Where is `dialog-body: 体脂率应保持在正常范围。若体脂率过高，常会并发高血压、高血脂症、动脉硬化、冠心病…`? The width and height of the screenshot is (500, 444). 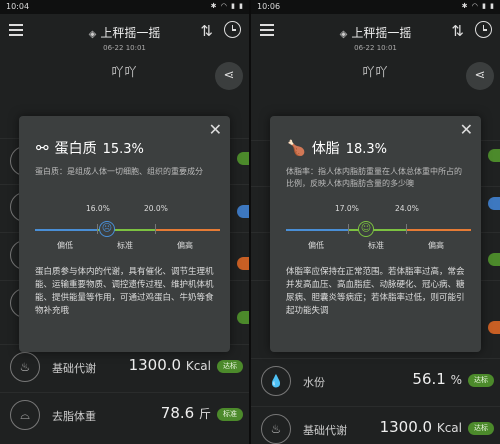 dialog-body: 体脂率应保持在正常范围。若体脂率过高，常会并发高血压、高血脂症、动脉硬化、冠心病… is located at coordinates (375, 291).